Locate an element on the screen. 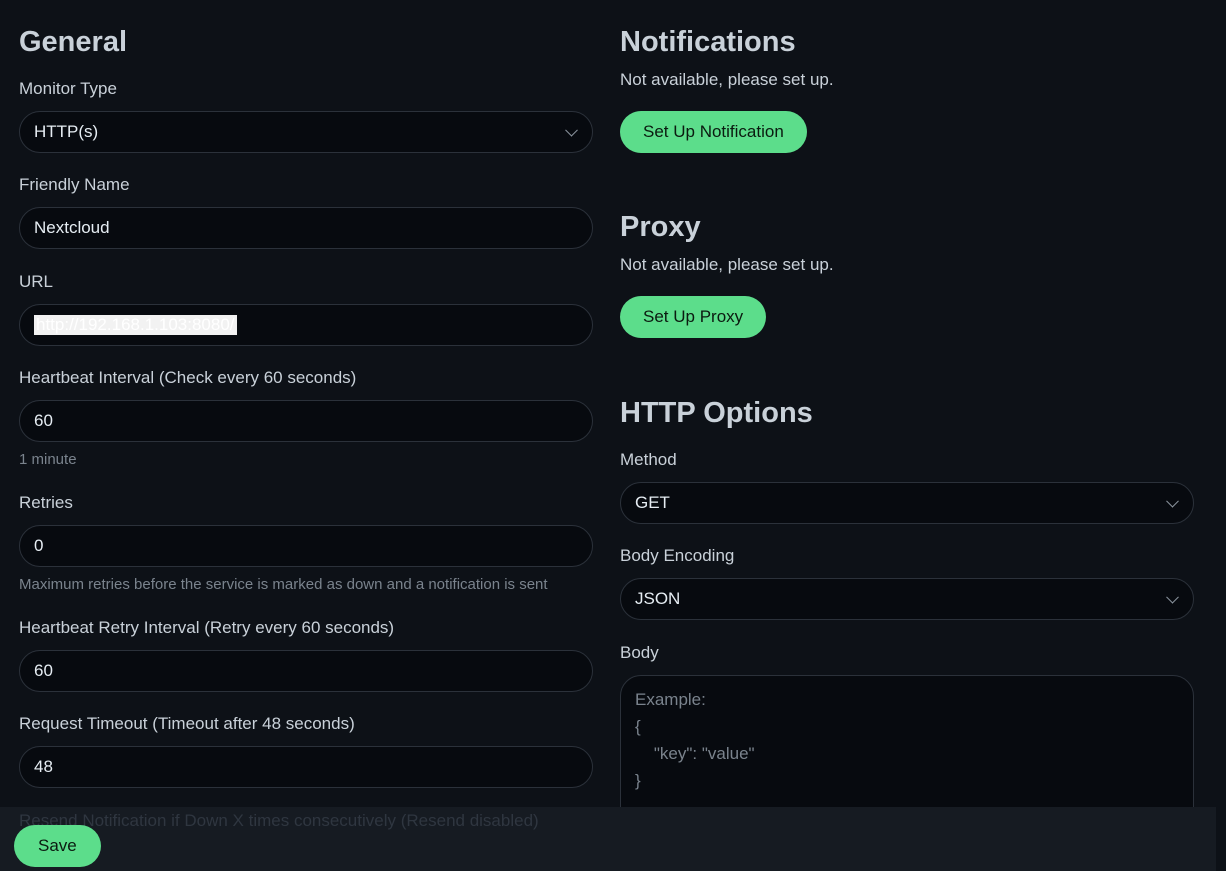  body-label: Body is located at coordinates (639, 652).